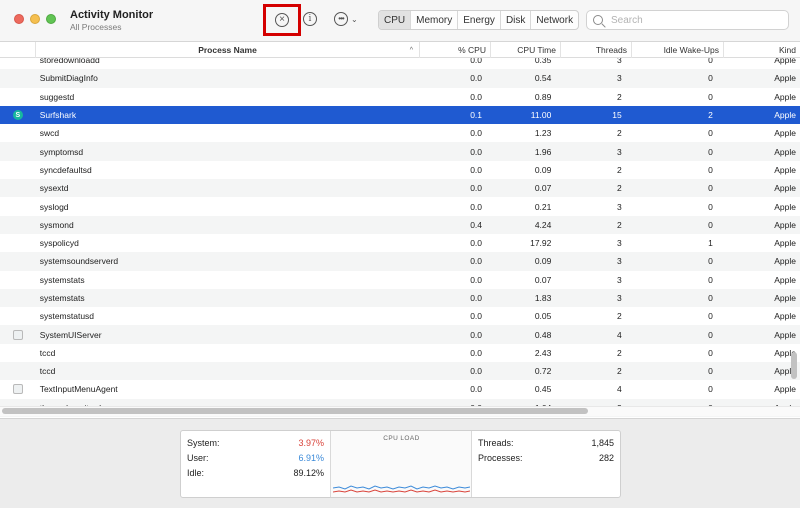 The image size is (800, 508). What do you see at coordinates (543, 78) in the screenshot?
I see `cpu-time: 0.54` at bounding box center [543, 78].